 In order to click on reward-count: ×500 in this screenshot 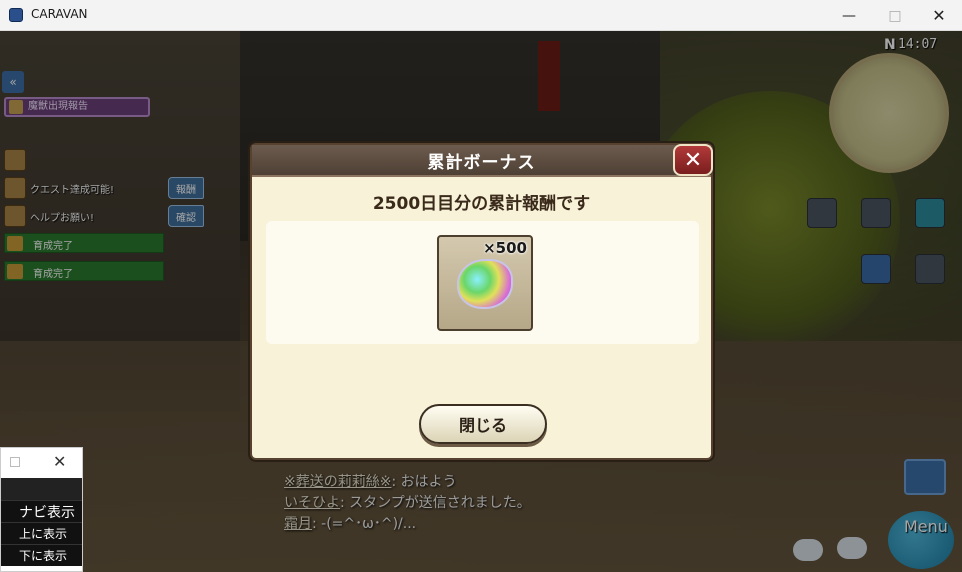, I will do `click(505, 248)`.